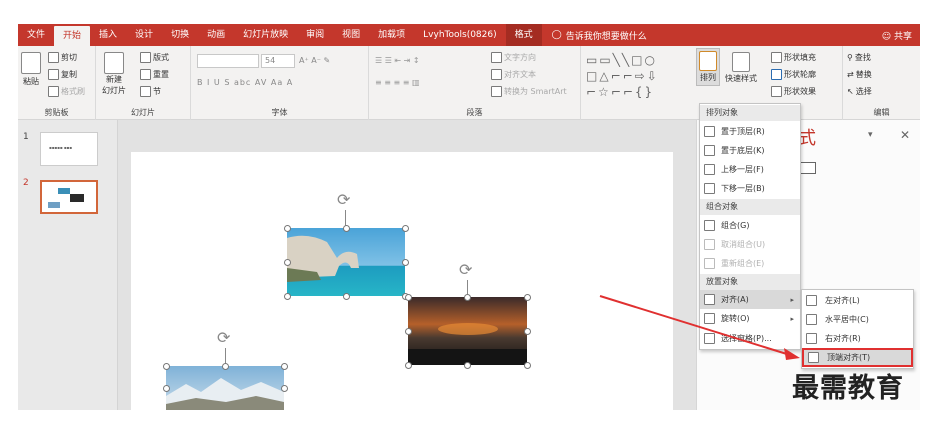 The width and height of the screenshot is (943, 425). I want to click on align-text-button: 对齐文本, so click(513, 74).